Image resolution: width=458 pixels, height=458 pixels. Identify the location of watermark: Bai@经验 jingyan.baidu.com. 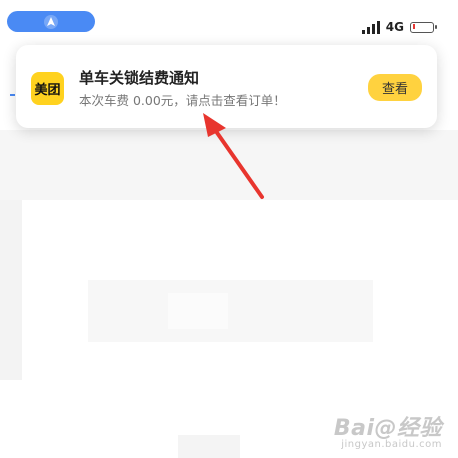
(388, 430).